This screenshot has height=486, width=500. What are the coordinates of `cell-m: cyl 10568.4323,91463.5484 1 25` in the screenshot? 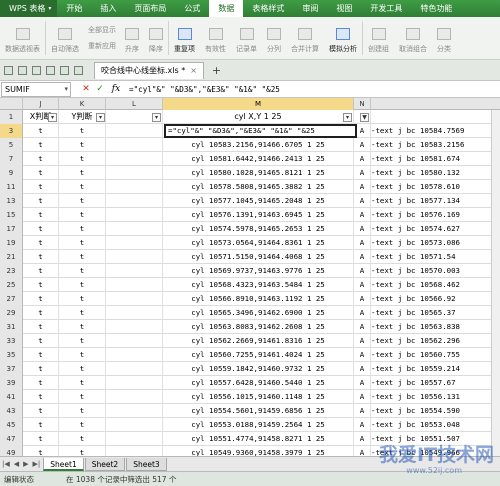 It's located at (258, 285).